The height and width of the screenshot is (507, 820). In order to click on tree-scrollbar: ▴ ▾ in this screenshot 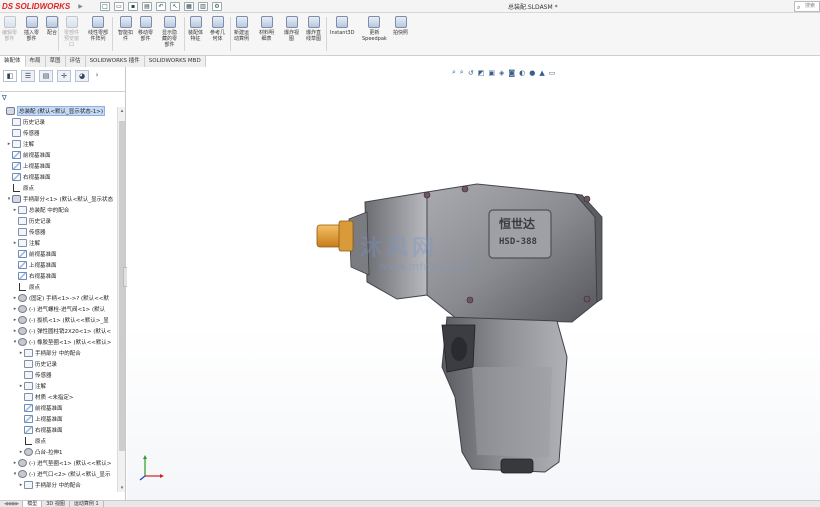, I will do `click(121, 299)`.